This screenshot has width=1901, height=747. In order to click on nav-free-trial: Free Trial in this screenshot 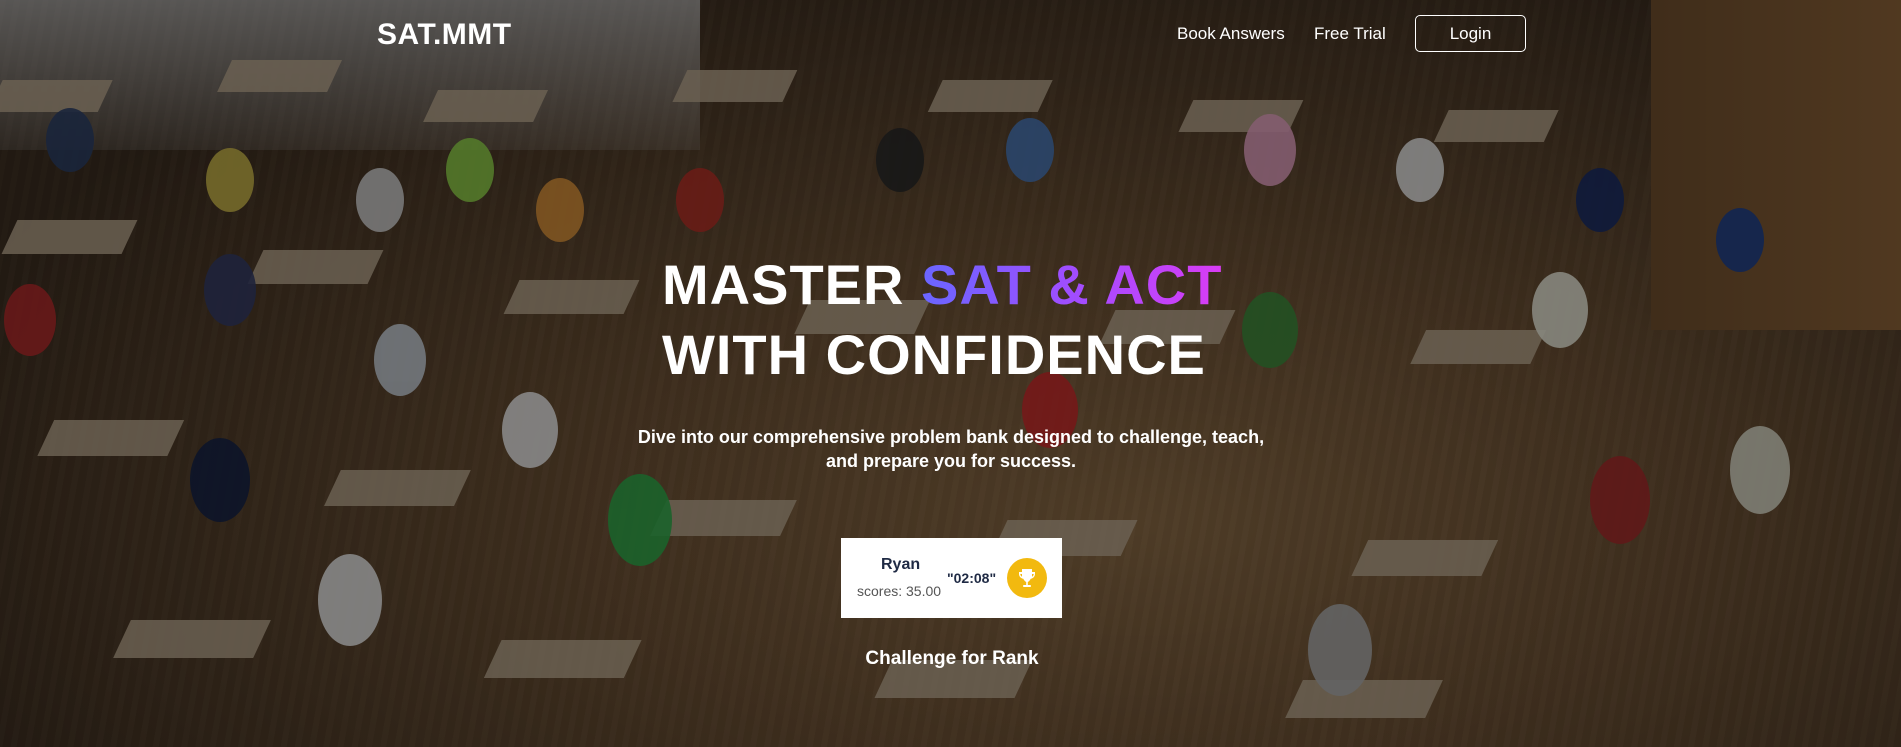, I will do `click(1350, 34)`.